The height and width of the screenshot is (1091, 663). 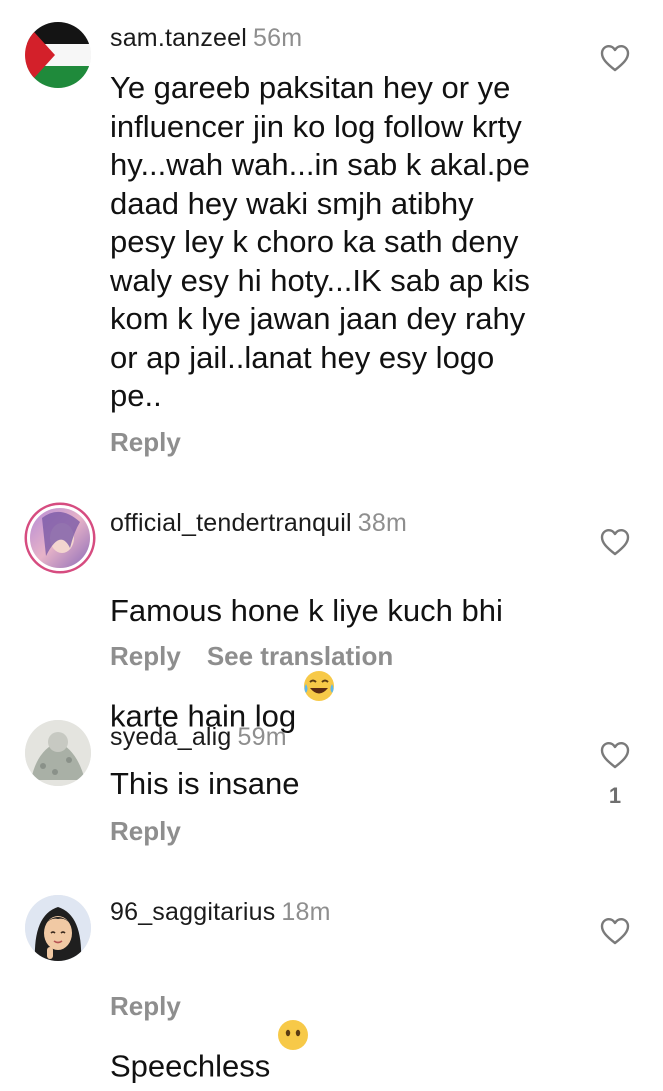 I want to click on comment-time: 56m, so click(x=278, y=38).